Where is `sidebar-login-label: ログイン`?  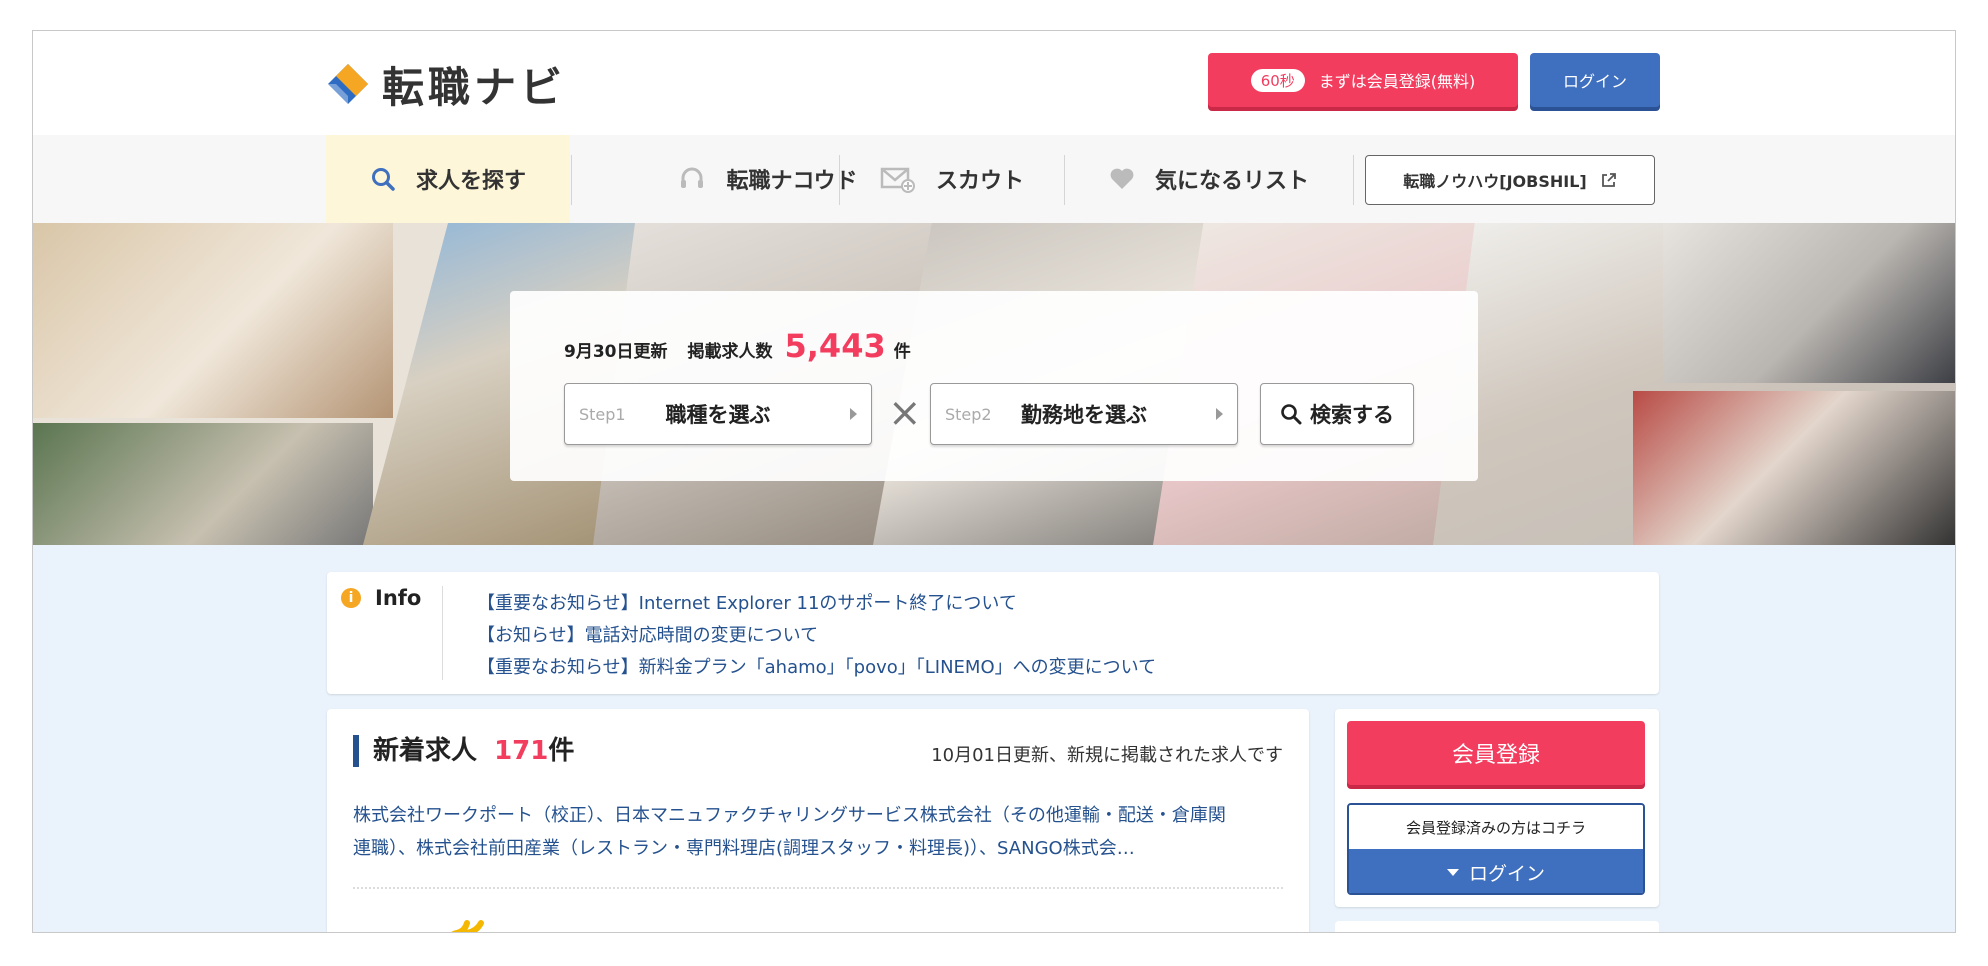 sidebar-login-label: ログイン is located at coordinates (1506, 873).